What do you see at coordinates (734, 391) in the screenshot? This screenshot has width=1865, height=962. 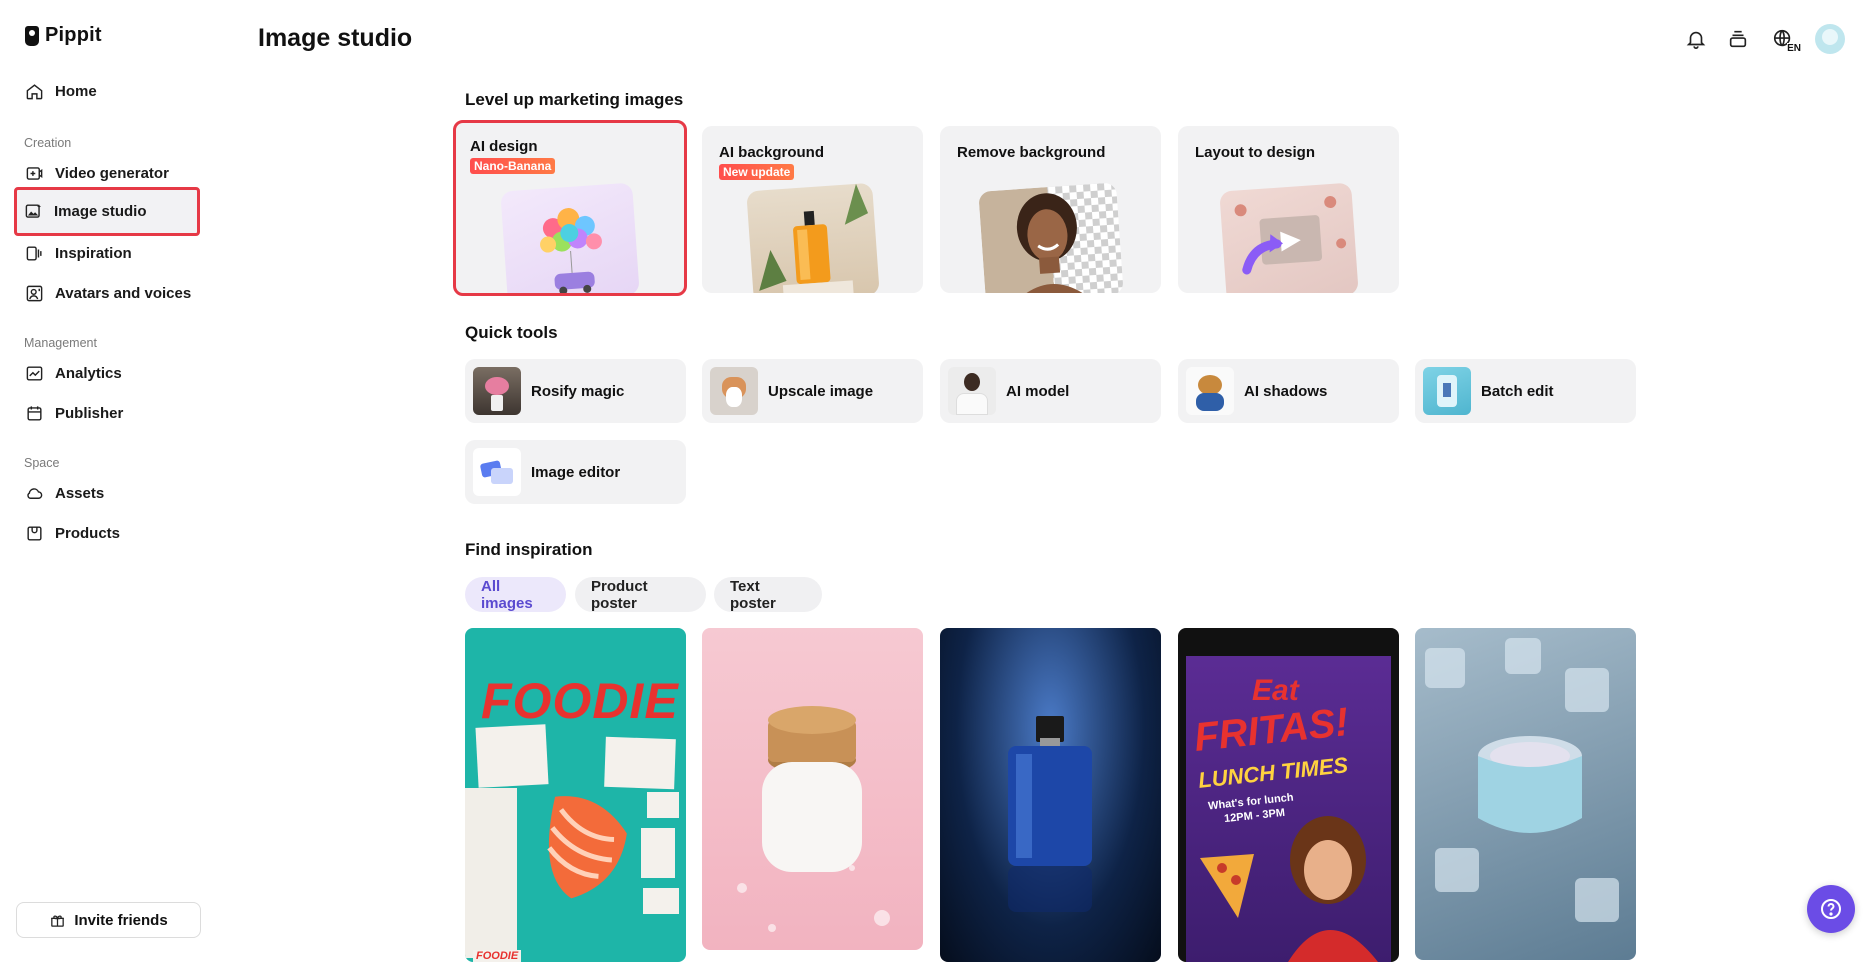 I see `upscale-thumbnail` at bounding box center [734, 391].